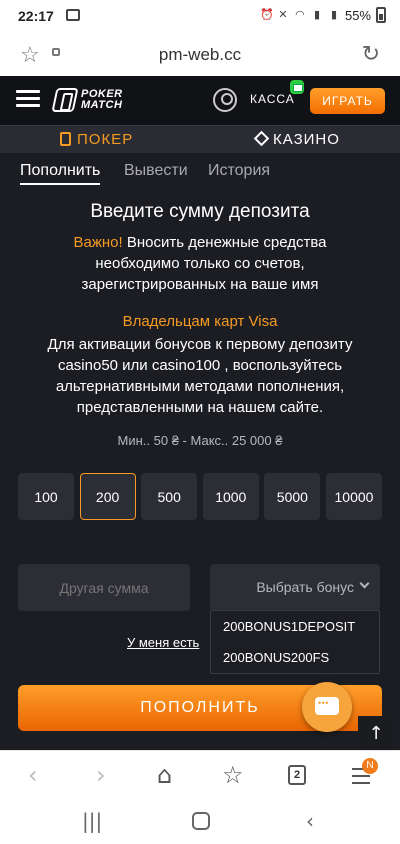 The width and height of the screenshot is (400, 844). Describe the element at coordinates (200, 100) in the screenshot. I see `site-header: POKER MATCH КАССА ИГРАТЬ` at that location.